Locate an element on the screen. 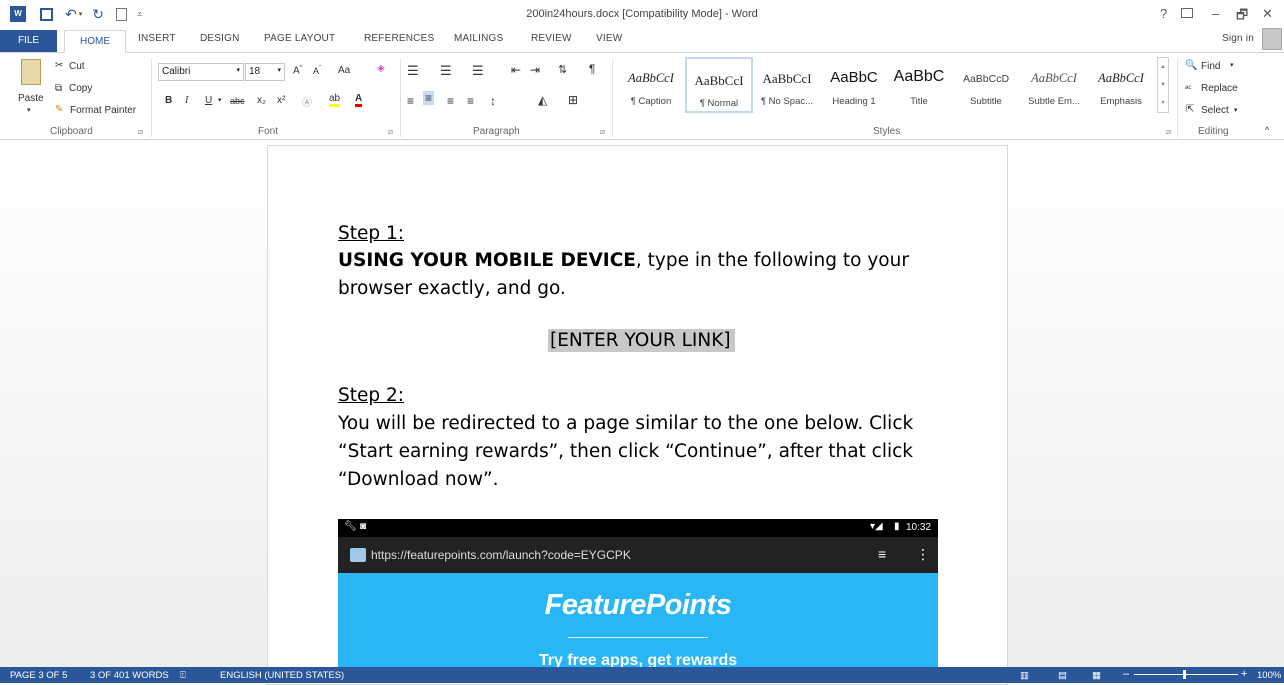 The width and height of the screenshot is (1284, 685). align-right-icon: ≡ is located at coordinates (450, 101).